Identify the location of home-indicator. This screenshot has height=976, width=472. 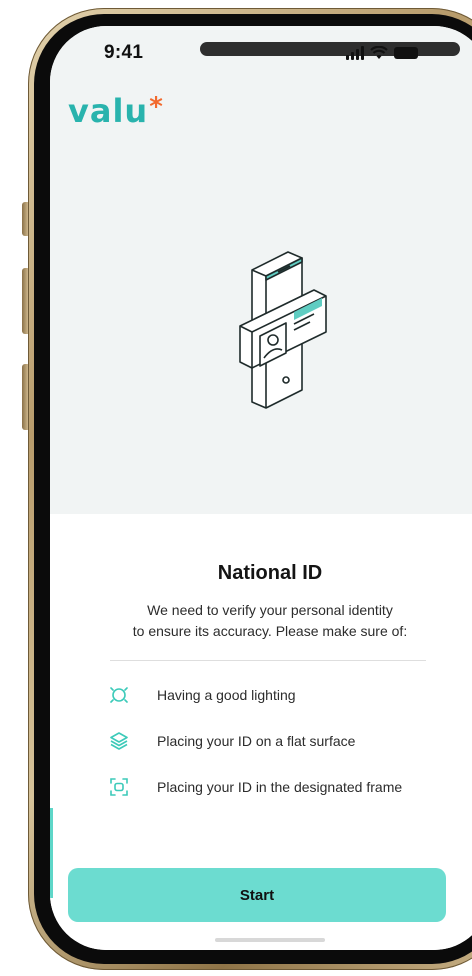
(270, 940).